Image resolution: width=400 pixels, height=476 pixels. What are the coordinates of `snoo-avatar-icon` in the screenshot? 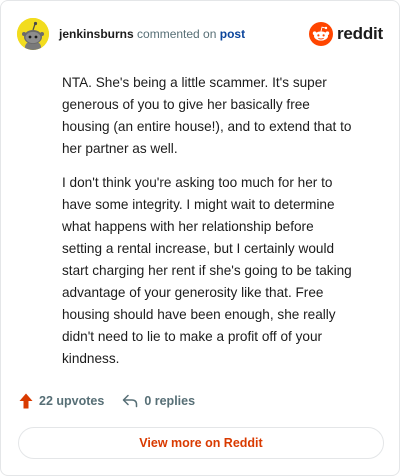 It's located at (33, 34).